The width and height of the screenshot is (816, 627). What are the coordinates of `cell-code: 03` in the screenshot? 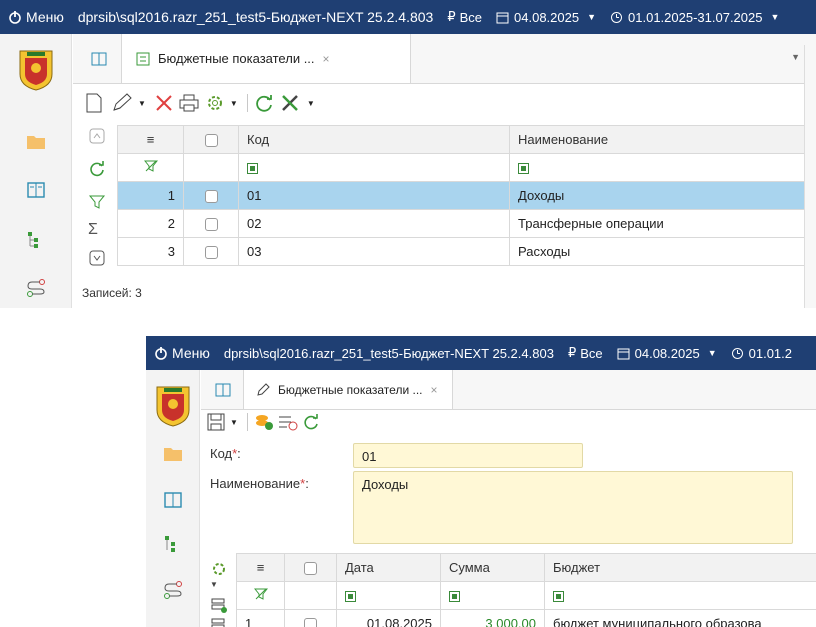 It's located at (374, 251).